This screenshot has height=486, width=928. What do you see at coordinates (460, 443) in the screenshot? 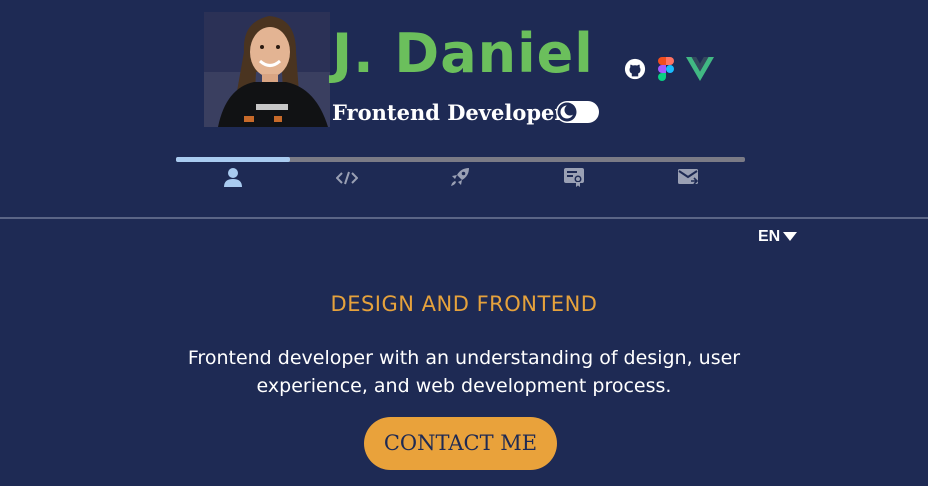
I see `contact-me-button: CONTACT ME` at bounding box center [460, 443].